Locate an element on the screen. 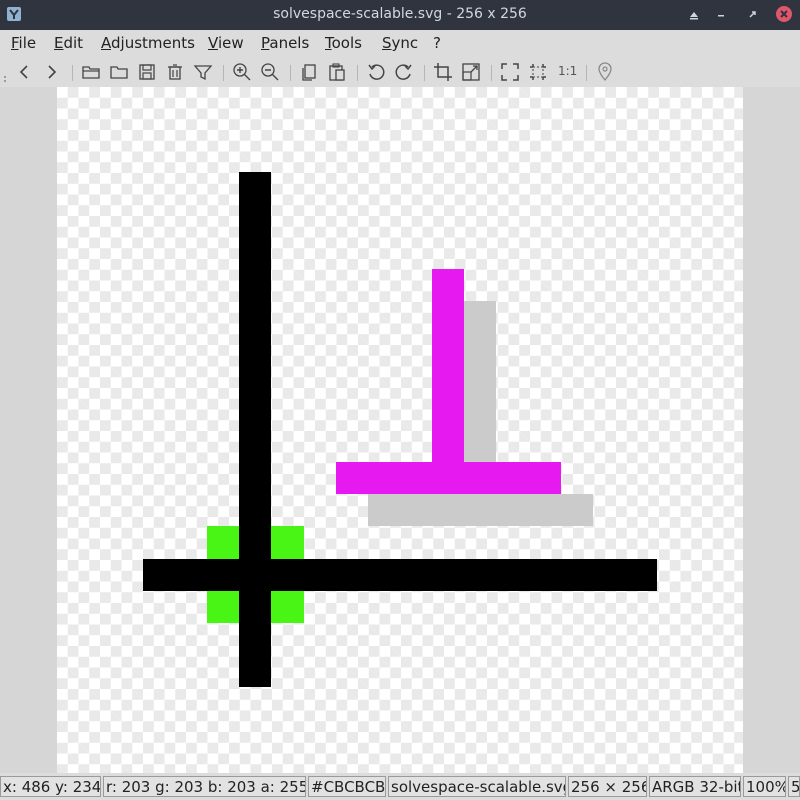  folder-icon is located at coordinates (119, 72).